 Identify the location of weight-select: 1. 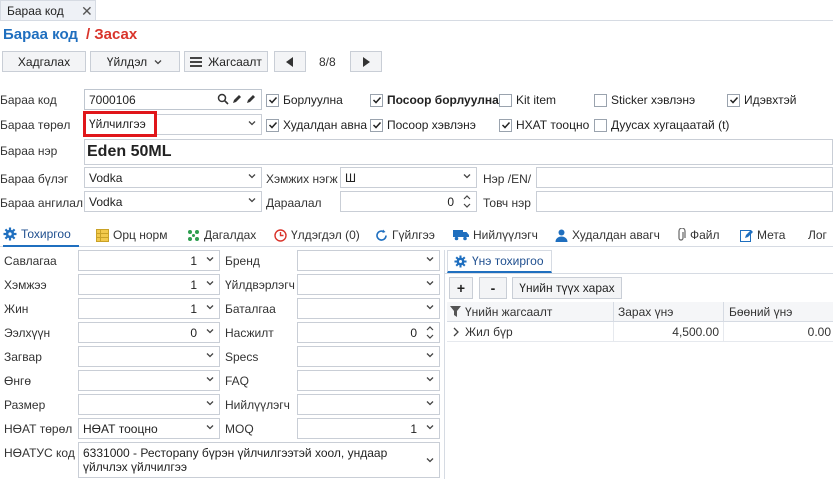
(149, 308).